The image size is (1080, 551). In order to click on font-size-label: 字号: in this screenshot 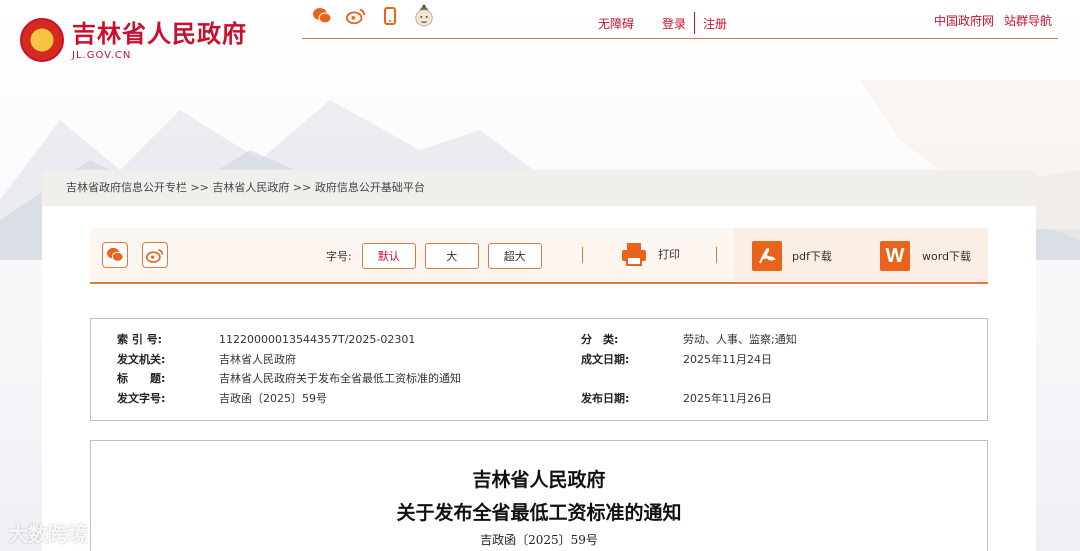, I will do `click(339, 256)`.